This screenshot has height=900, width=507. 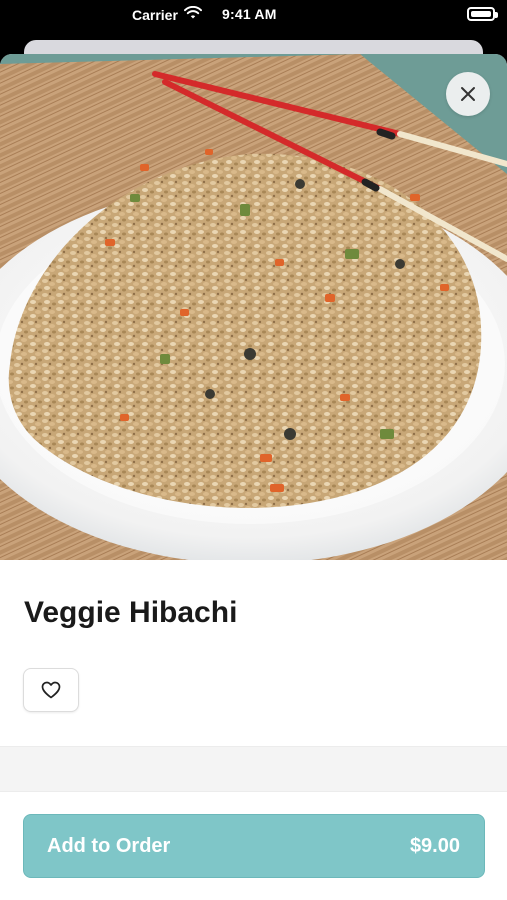 I want to click on carrier-group: Carrier, so click(x=167, y=14).